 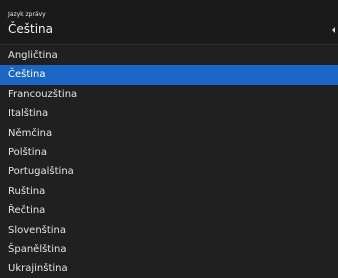 I want to click on language-option-cestina: Čeština, so click(x=169, y=75).